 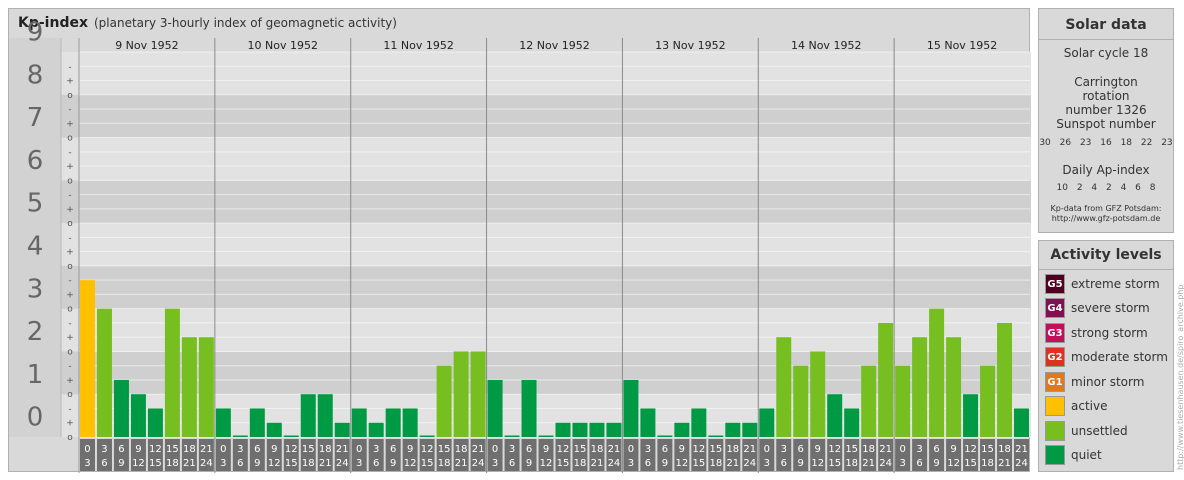 I want to click on legend-item-unsettled: unsettled, so click(x=1086, y=431).